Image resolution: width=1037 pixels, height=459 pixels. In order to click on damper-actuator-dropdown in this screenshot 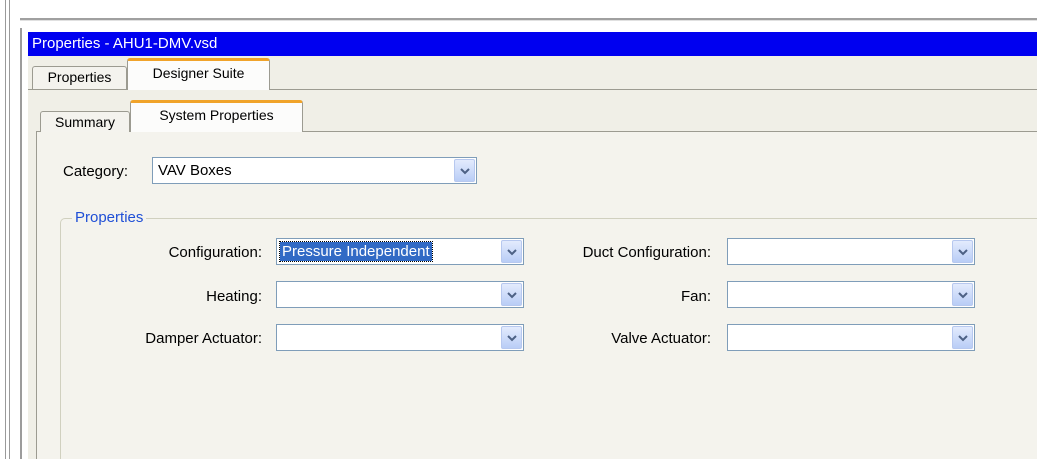, I will do `click(400, 337)`.